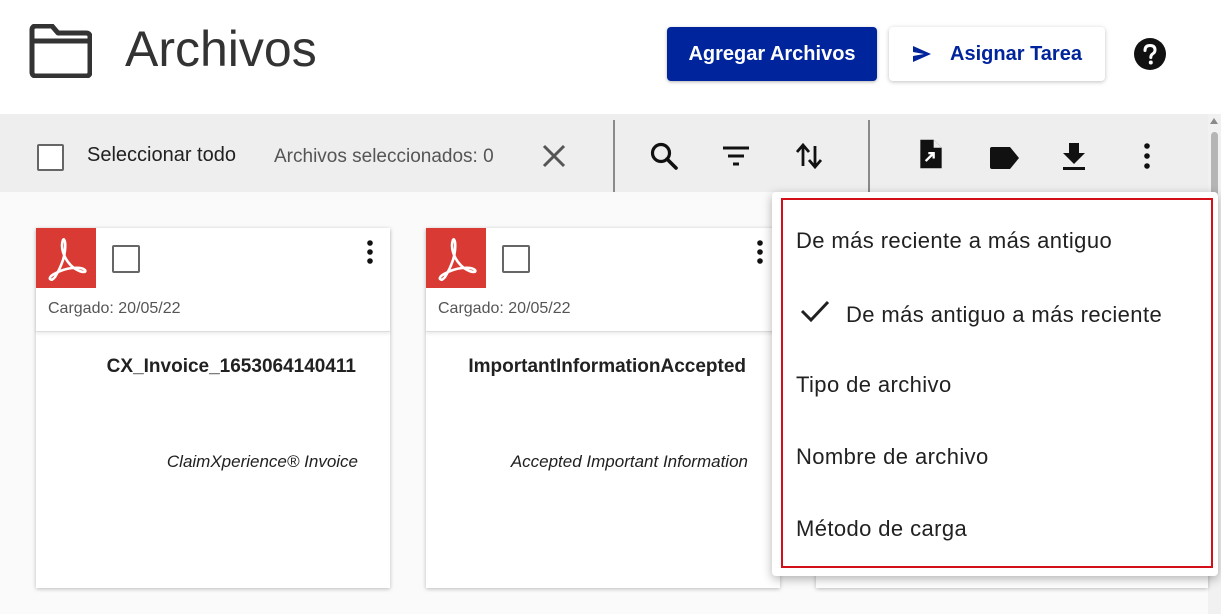  I want to click on folder-icon, so click(60, 51).